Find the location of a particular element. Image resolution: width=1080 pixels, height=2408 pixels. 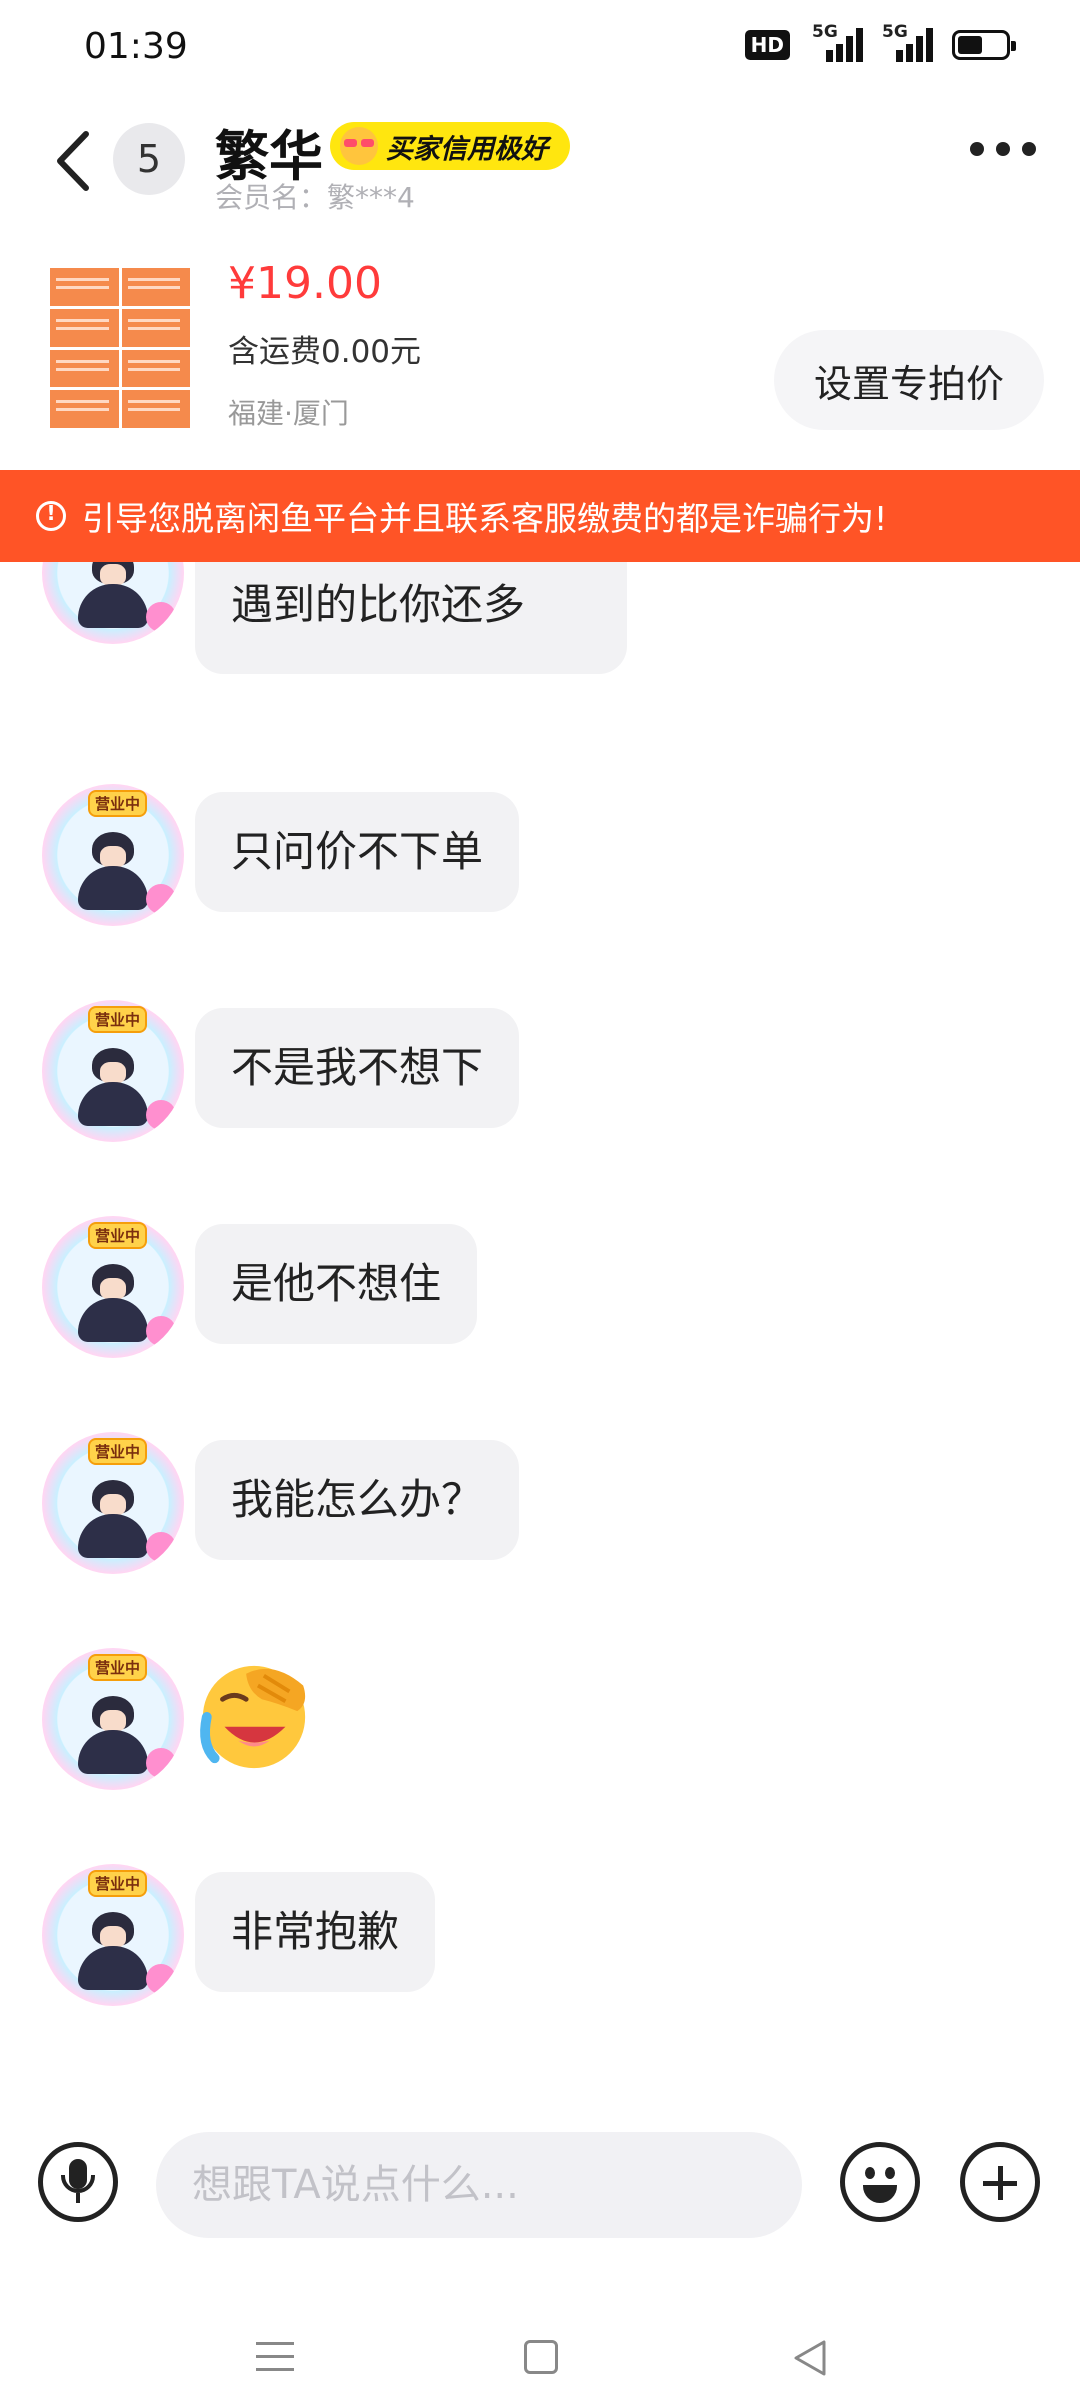

add-attachment-button is located at coordinates (1000, 2182).